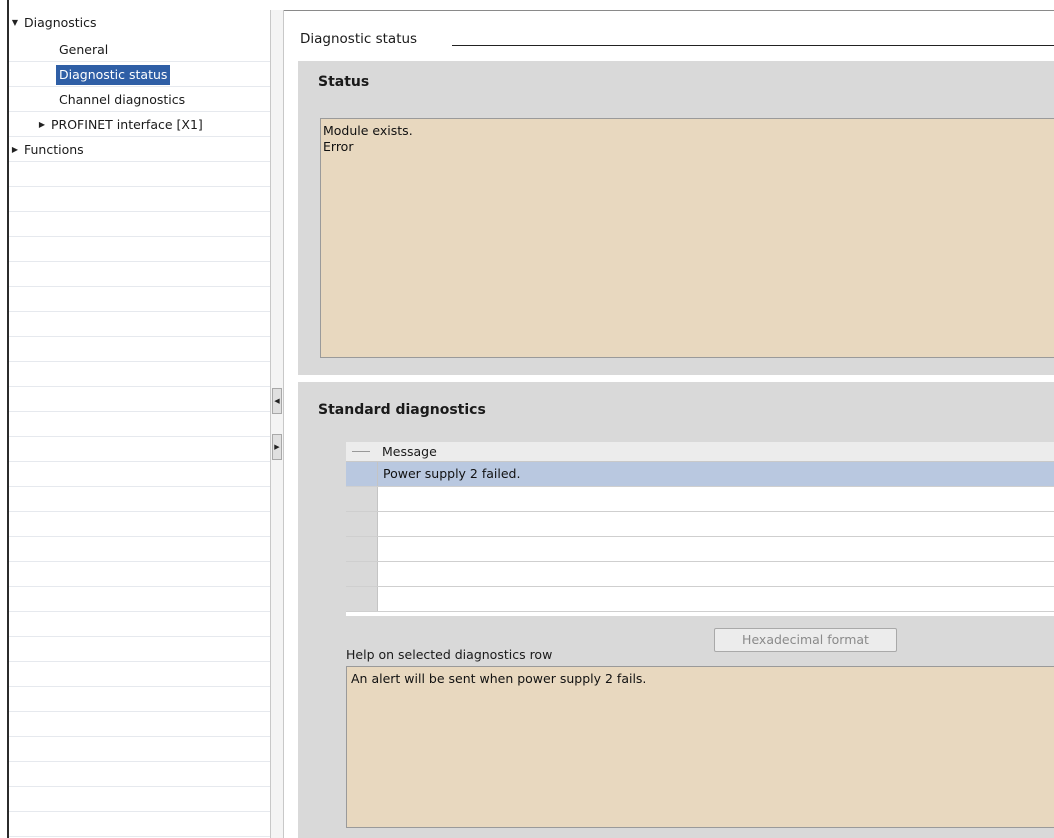 This screenshot has height=838, width=1054. What do you see at coordinates (402, 410) in the screenshot?
I see `standard-diagnostics-title: Standard diagnostics` at bounding box center [402, 410].